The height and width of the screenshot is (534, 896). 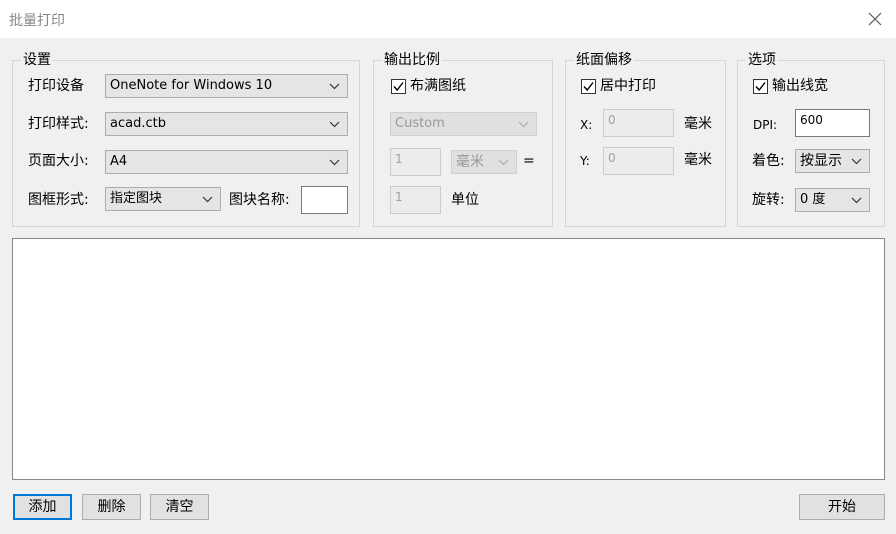 What do you see at coordinates (470, 162) in the screenshot?
I see `scale-unit-value: 毫米` at bounding box center [470, 162].